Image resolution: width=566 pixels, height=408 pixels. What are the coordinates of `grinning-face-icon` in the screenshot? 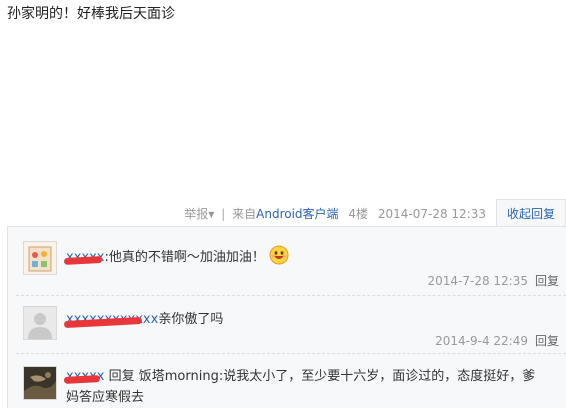 It's located at (279, 255).